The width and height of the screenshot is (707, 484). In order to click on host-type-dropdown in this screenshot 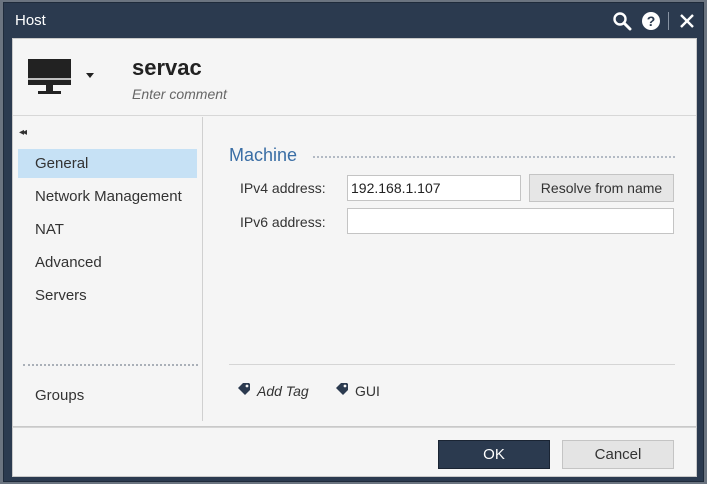, I will do `click(90, 75)`.